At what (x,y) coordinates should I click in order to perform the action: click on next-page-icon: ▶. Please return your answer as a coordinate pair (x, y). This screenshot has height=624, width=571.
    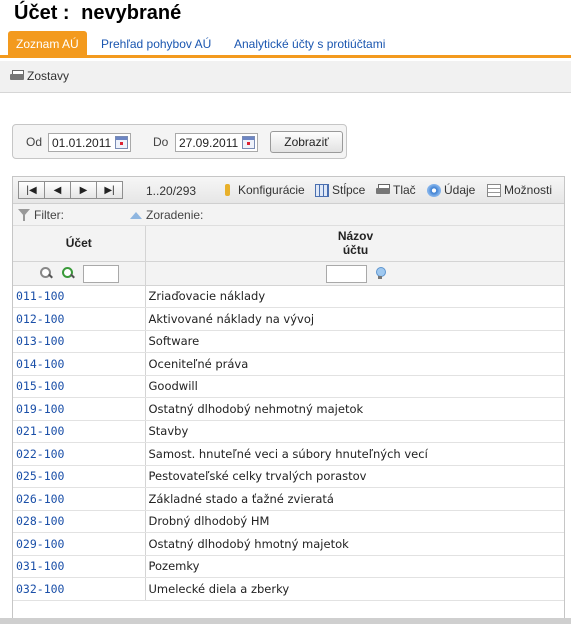
    Looking at the image, I should click on (83, 190).